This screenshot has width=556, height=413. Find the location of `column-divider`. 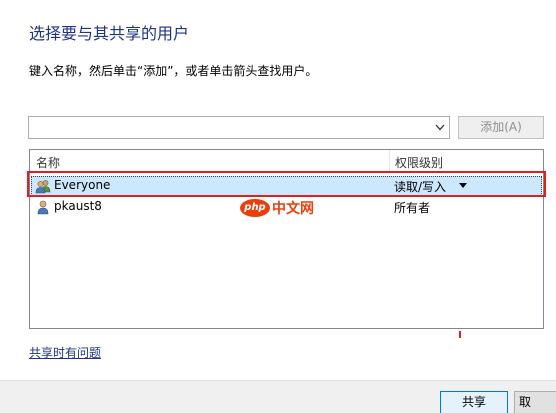

column-divider is located at coordinates (389, 161).